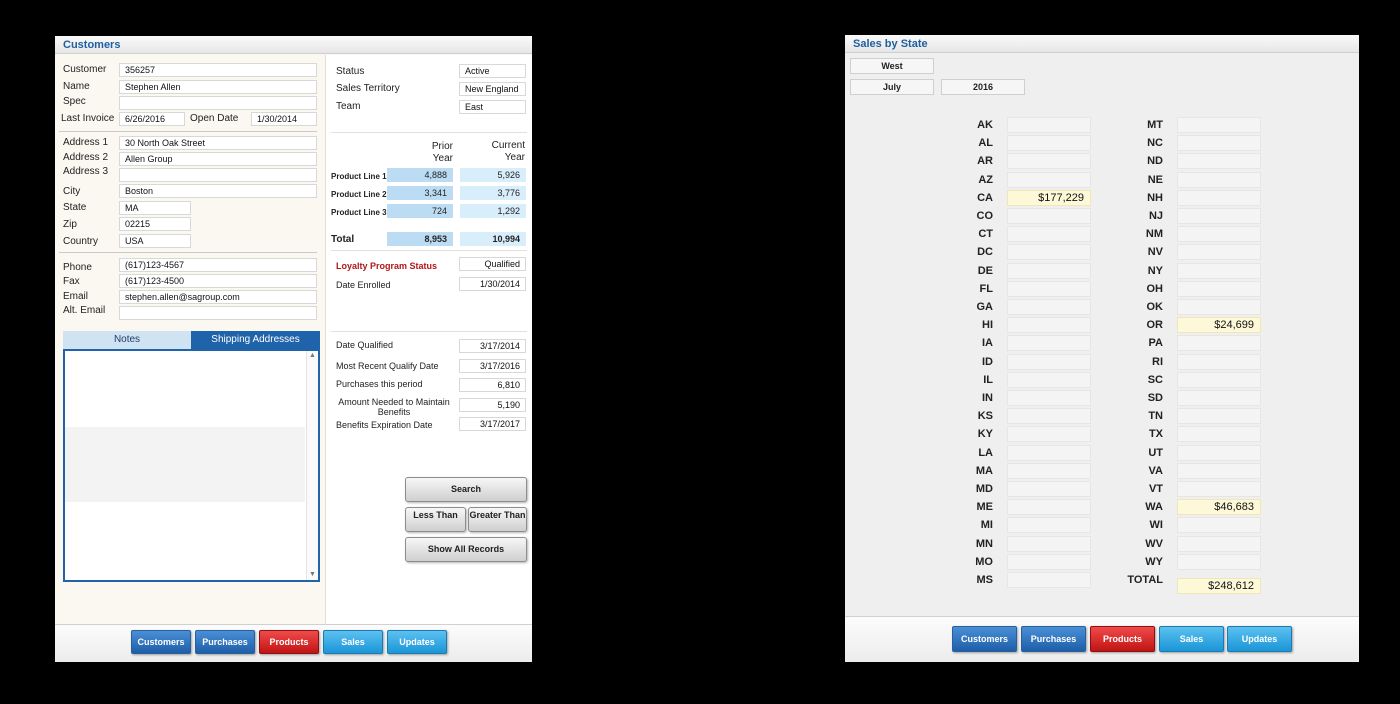 The width and height of the screenshot is (1400, 704). I want to click on notes-scrollbar: ▲ ▼, so click(312, 465).